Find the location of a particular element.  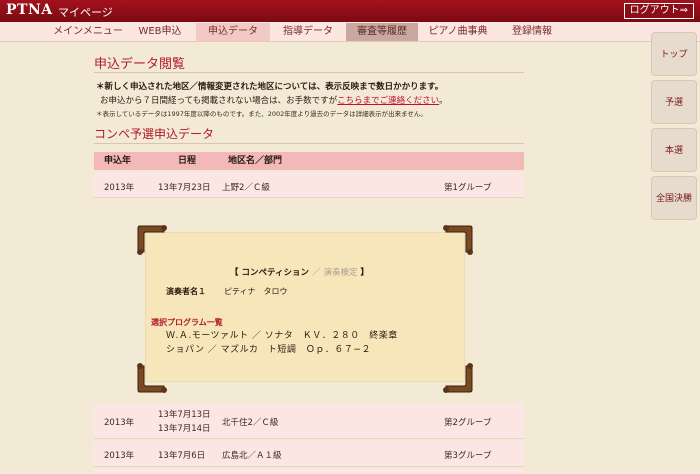

program-title: 選択プログラム一覧 is located at coordinates (187, 322).